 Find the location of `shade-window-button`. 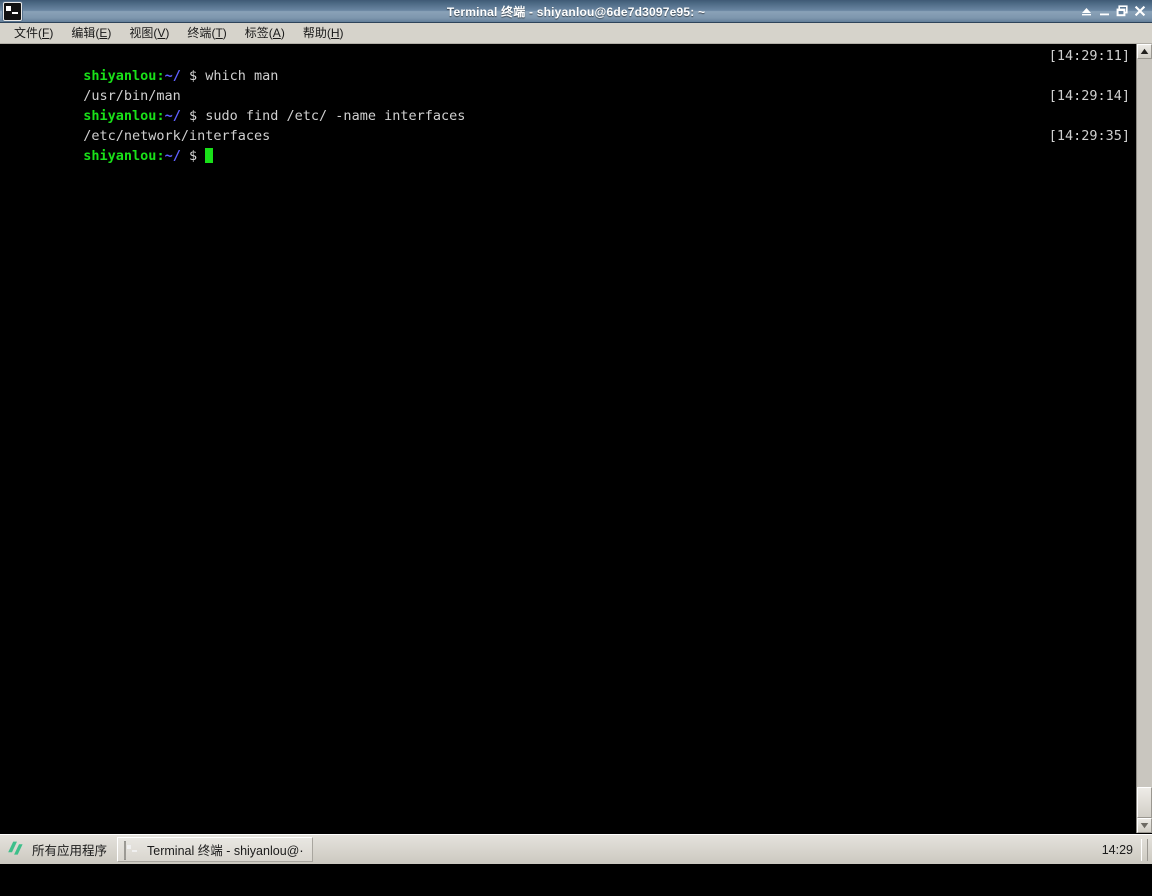

shade-window-button is located at coordinates (1086, 11).